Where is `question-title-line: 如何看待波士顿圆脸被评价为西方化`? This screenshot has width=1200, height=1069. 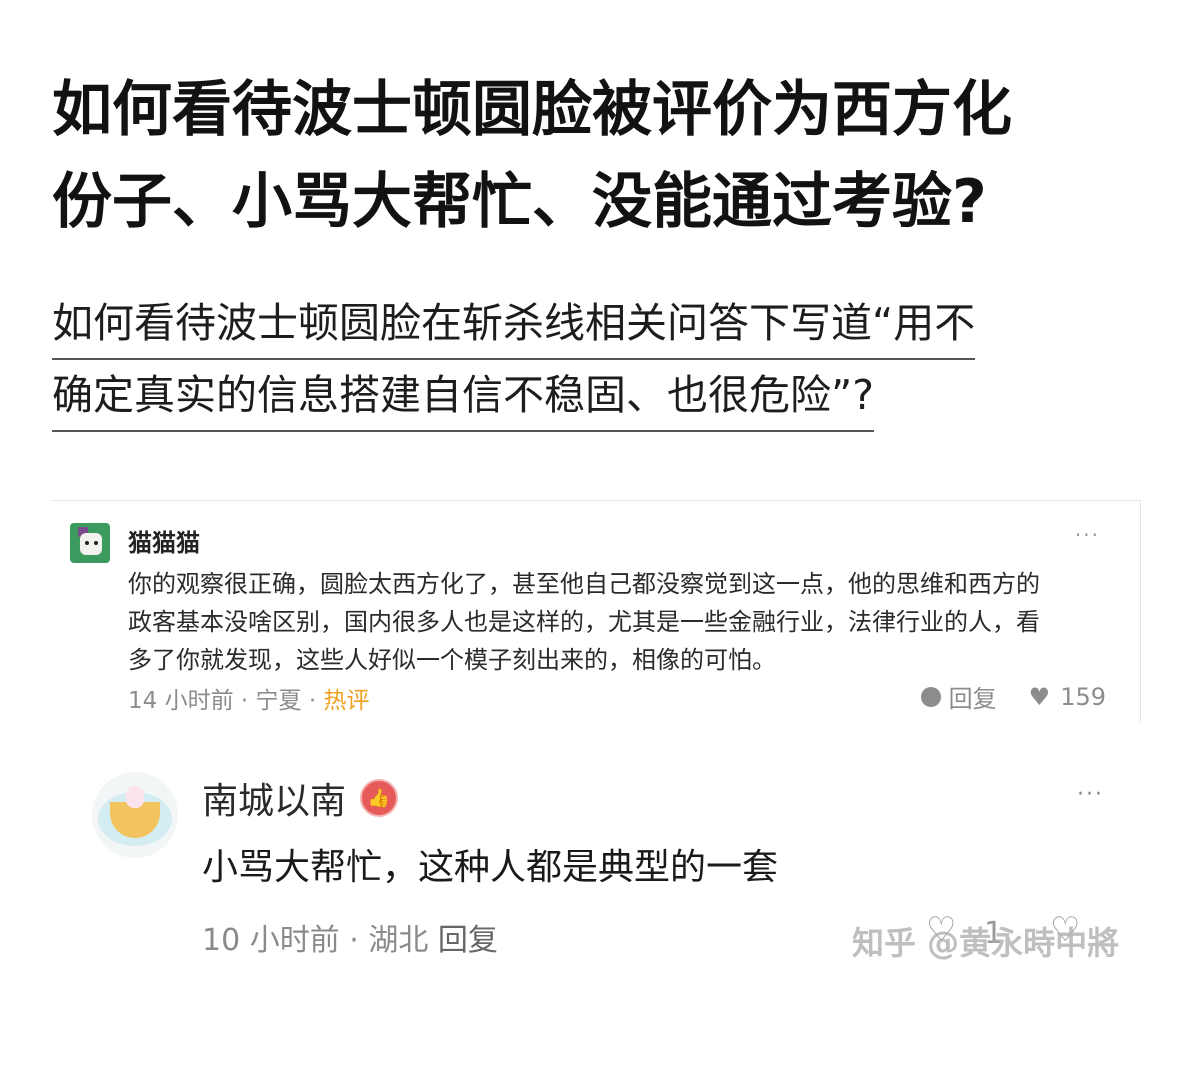
question-title-line: 如何看待波士顿圆脸被评价为西方化 is located at coordinates (532, 110).